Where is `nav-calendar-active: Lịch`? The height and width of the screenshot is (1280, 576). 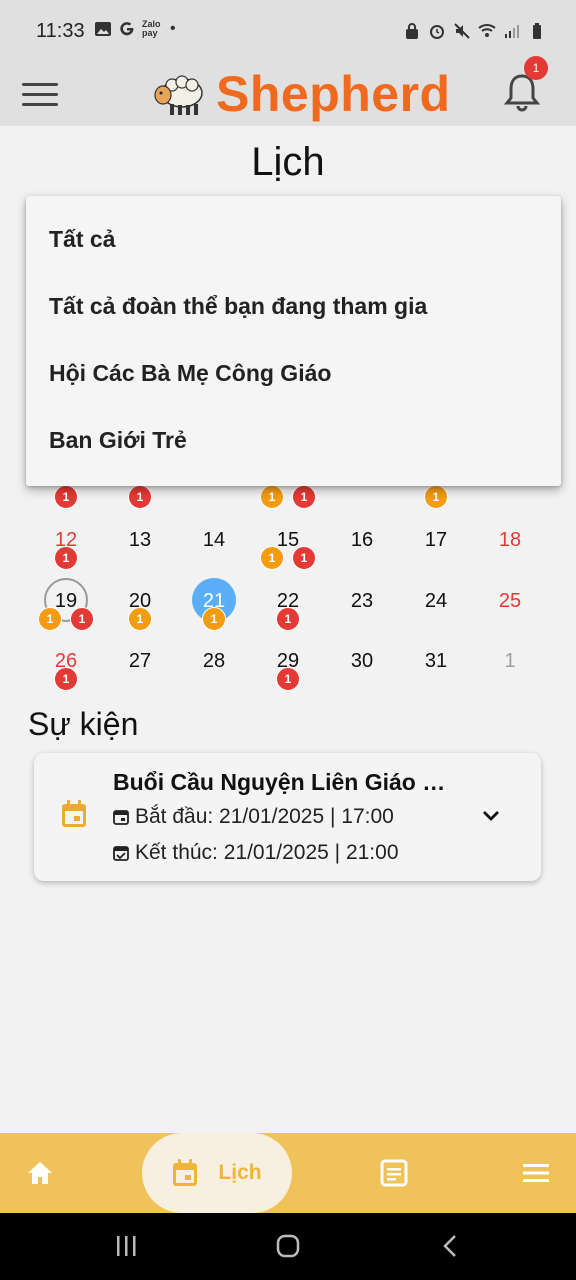
nav-calendar-active: Lịch is located at coordinates (217, 1173).